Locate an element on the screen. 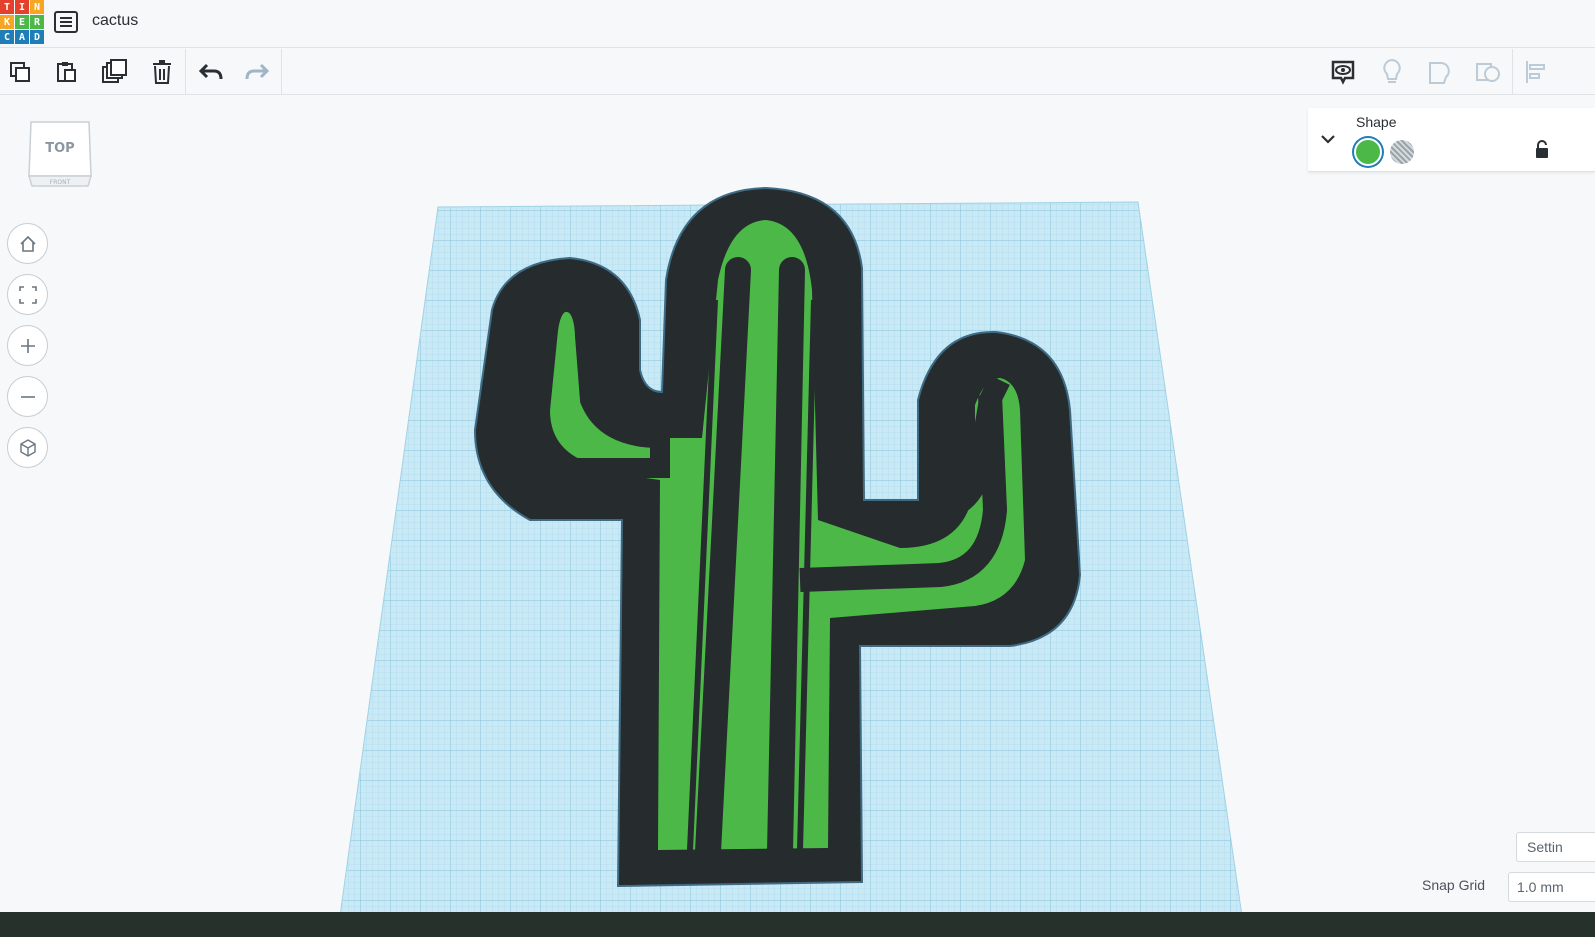 The width and height of the screenshot is (1595, 937). unlock-icon is located at coordinates (1542, 152).